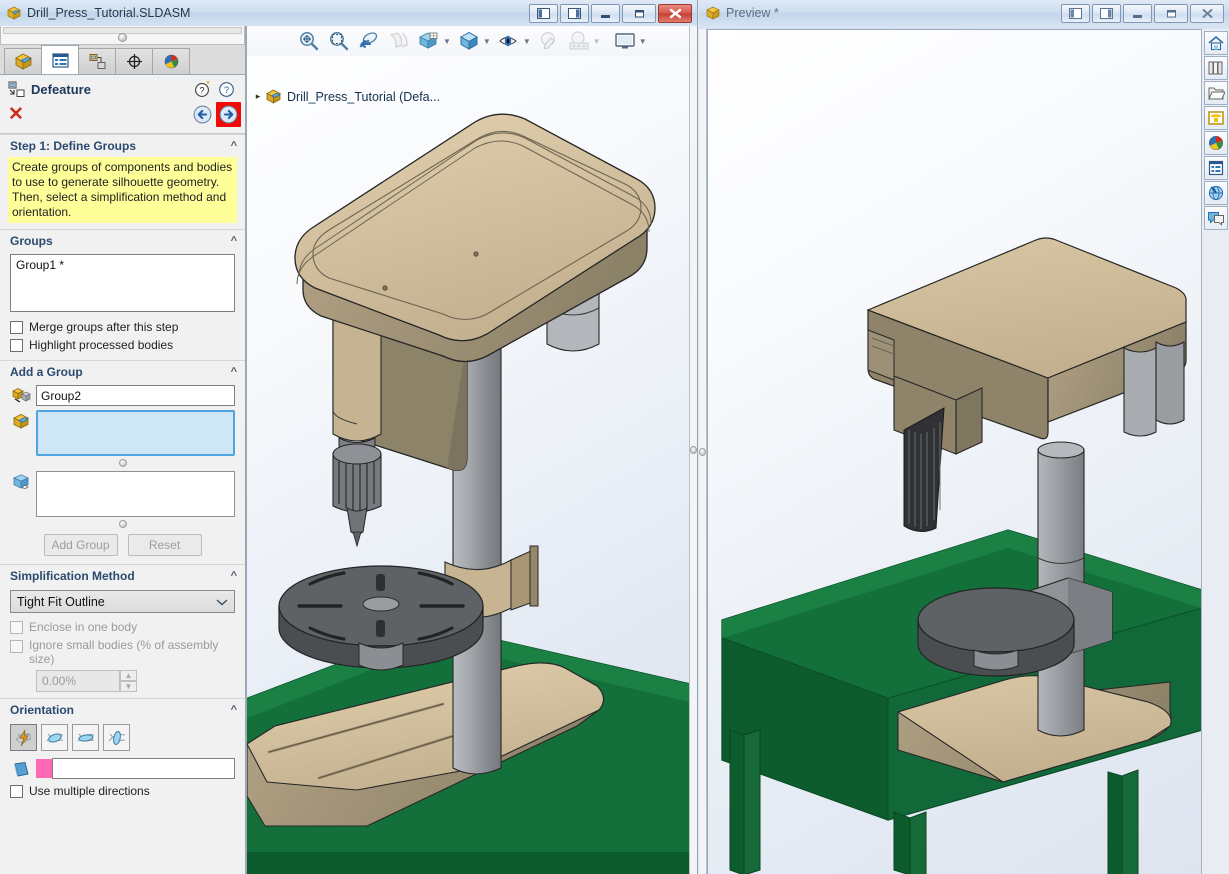 The width and height of the screenshot is (1229, 874). What do you see at coordinates (22, 420) in the screenshot?
I see `components-selection-icon` at bounding box center [22, 420].